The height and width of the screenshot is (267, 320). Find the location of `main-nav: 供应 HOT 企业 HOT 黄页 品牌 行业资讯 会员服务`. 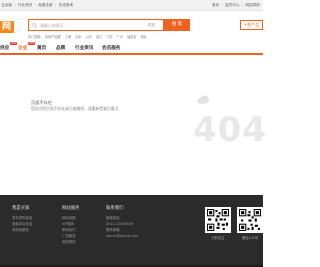

main-nav: 供应 HOT 企业 HOT 黄页 品牌 行业资讯 会员服务 is located at coordinates (131, 48).